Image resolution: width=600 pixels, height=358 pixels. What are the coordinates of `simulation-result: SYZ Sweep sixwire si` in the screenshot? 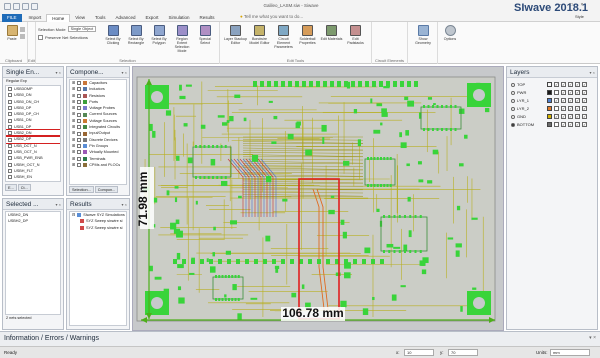 It's located at (98, 228).